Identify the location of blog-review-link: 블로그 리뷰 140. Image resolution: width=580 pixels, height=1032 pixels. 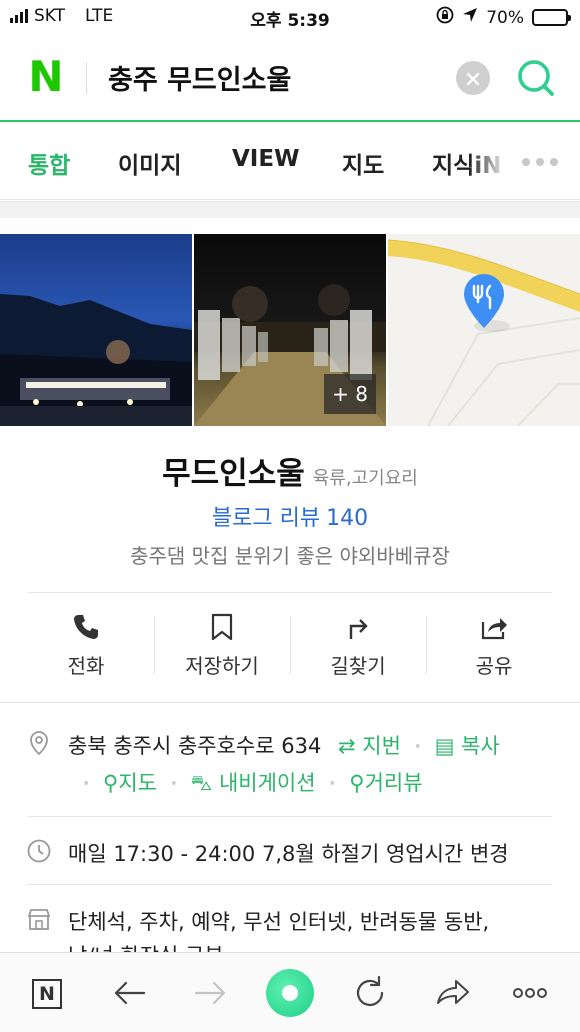
(290, 516).